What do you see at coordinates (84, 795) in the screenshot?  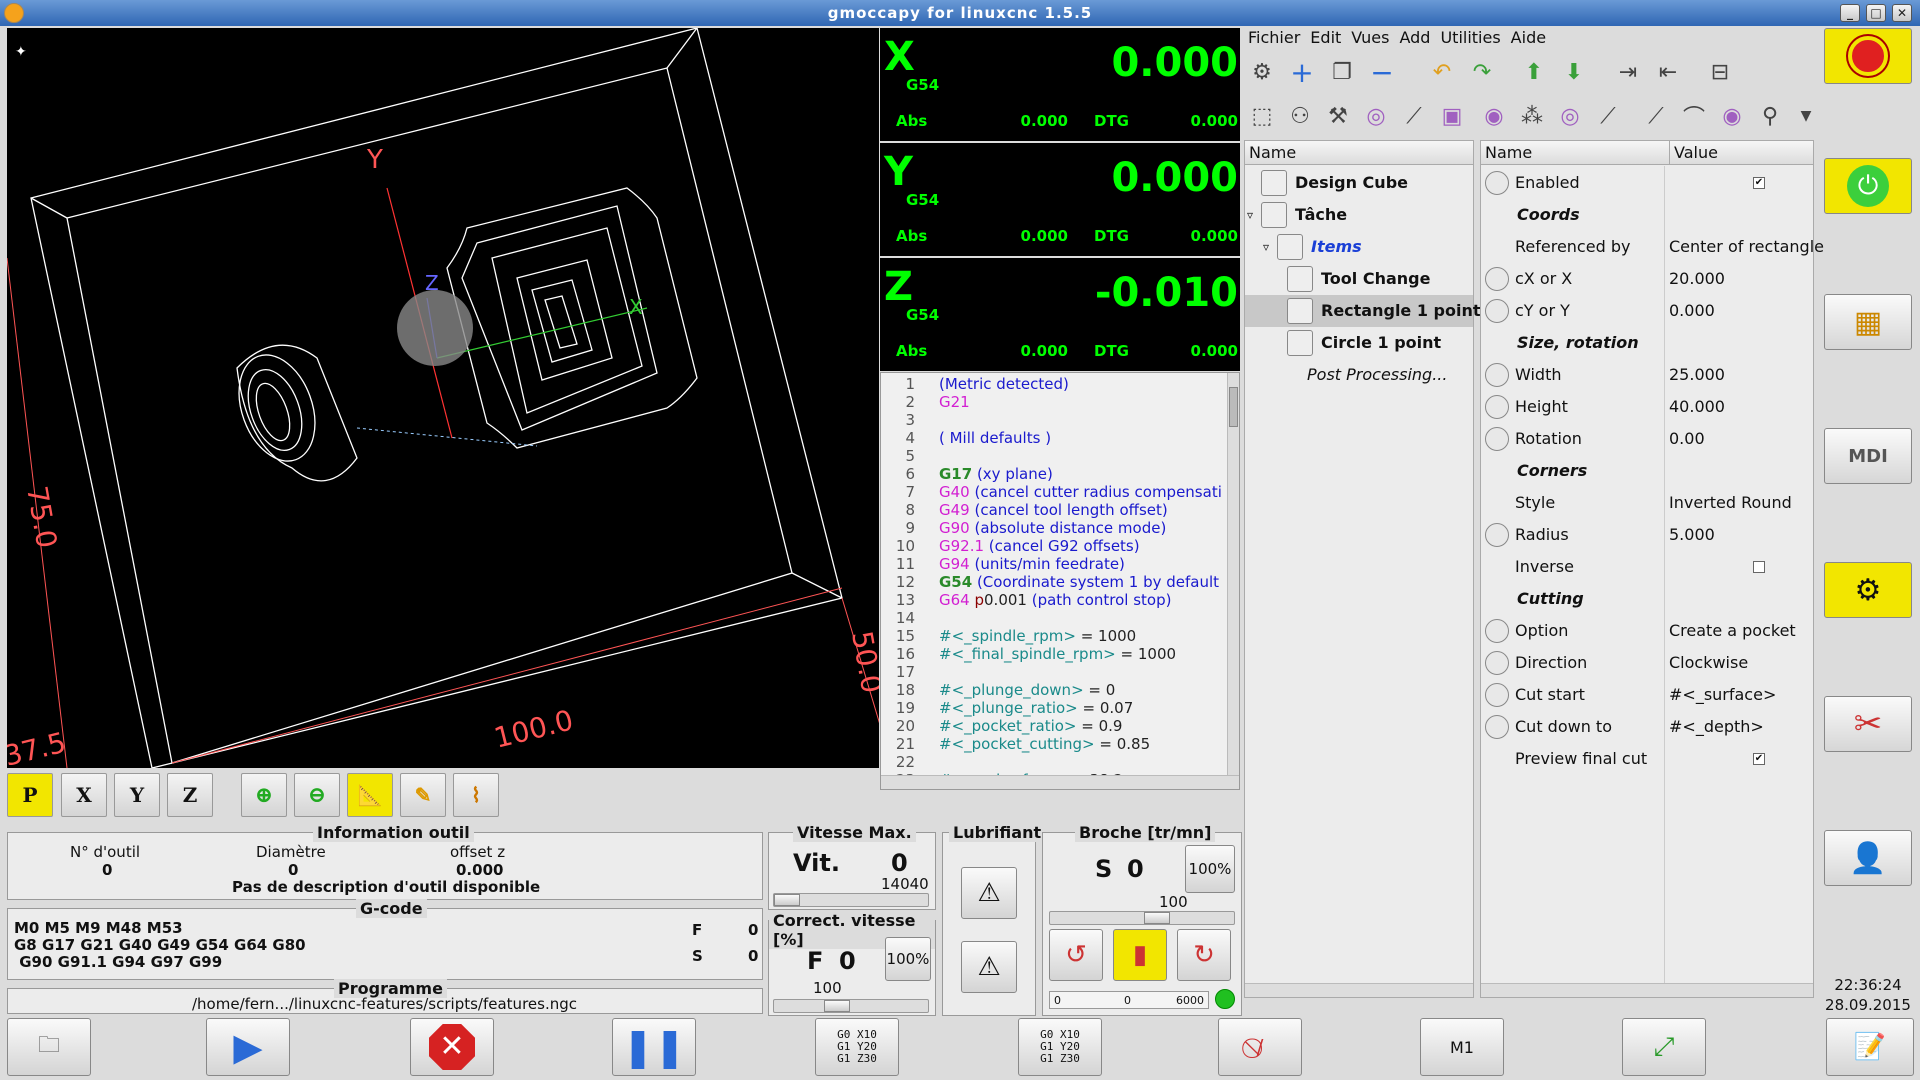 I see `view-x-button: X` at bounding box center [84, 795].